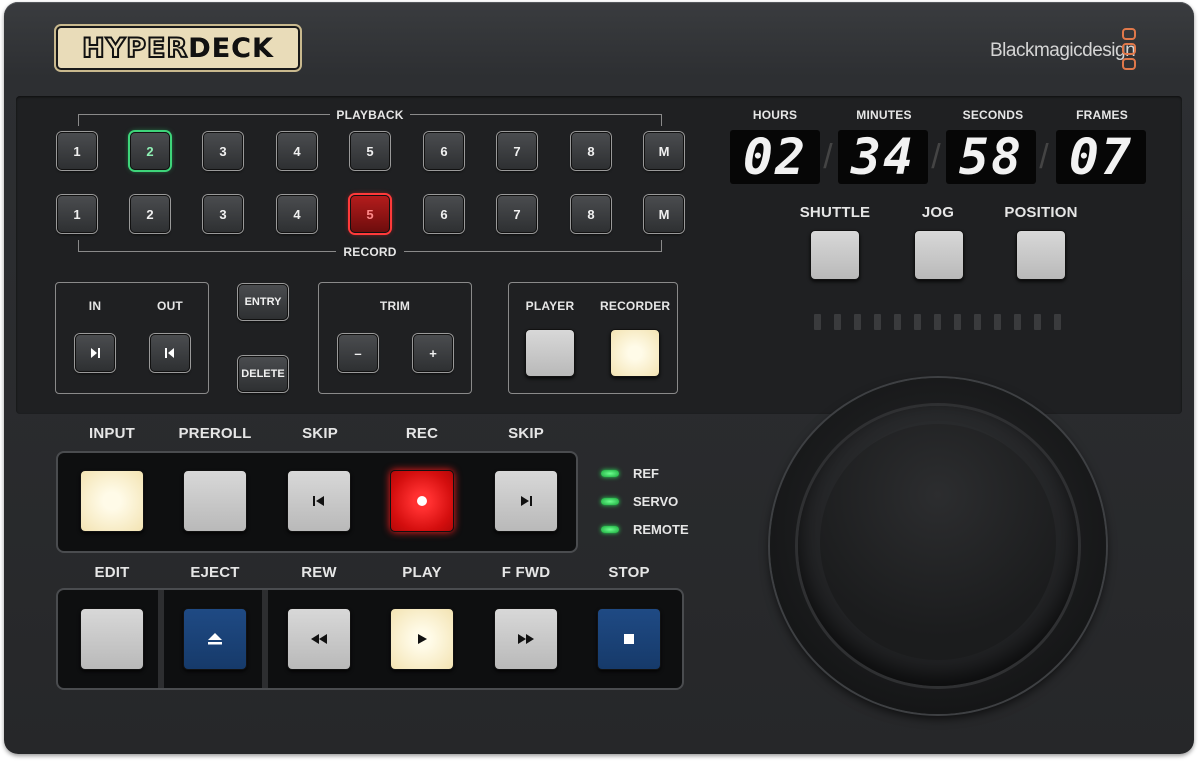  Describe the element at coordinates (591, 151) in the screenshot. I see `playback-key-8: 8` at that location.